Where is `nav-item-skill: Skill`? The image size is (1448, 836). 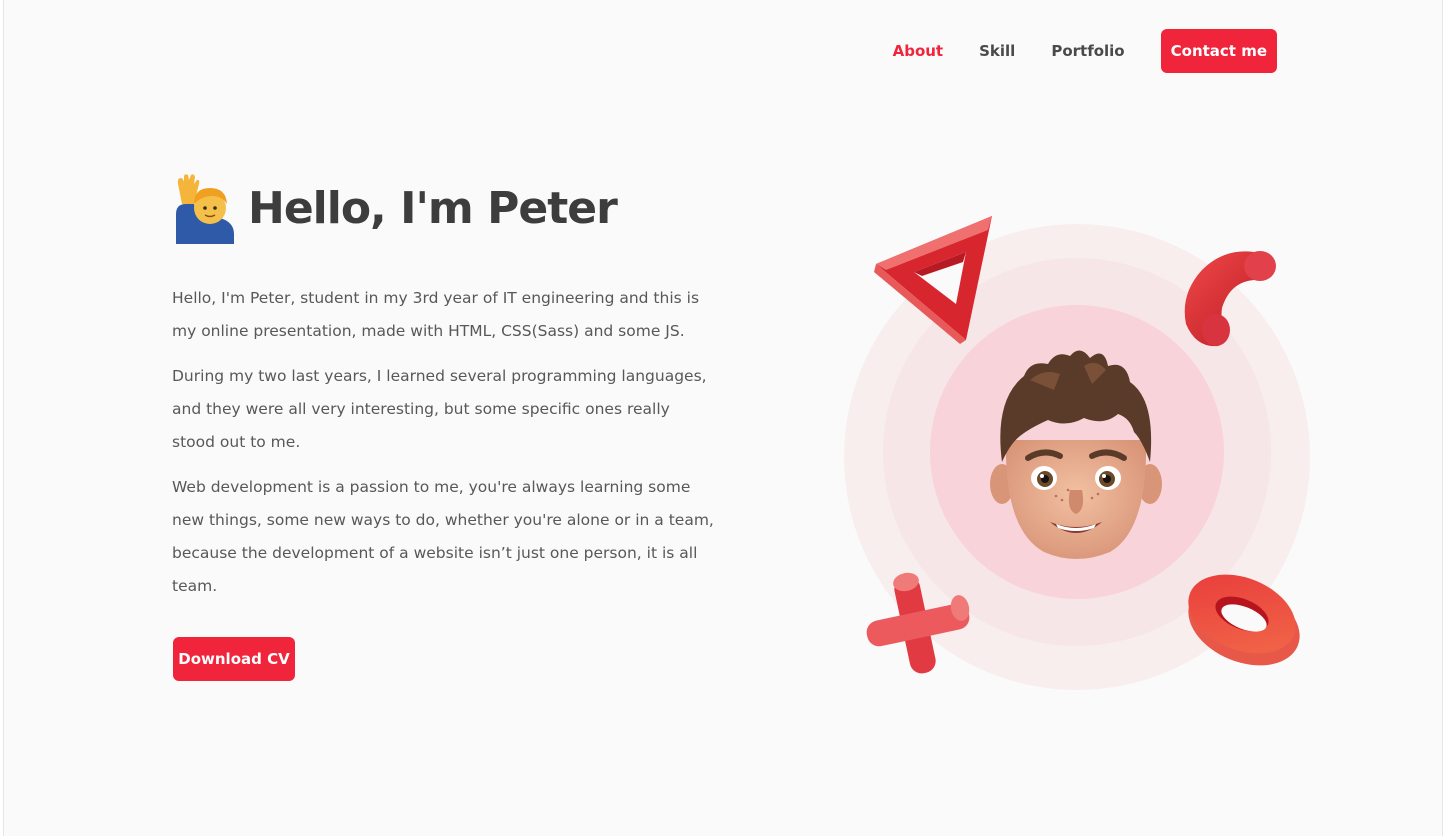
nav-item-skill: Skill is located at coordinates (997, 51).